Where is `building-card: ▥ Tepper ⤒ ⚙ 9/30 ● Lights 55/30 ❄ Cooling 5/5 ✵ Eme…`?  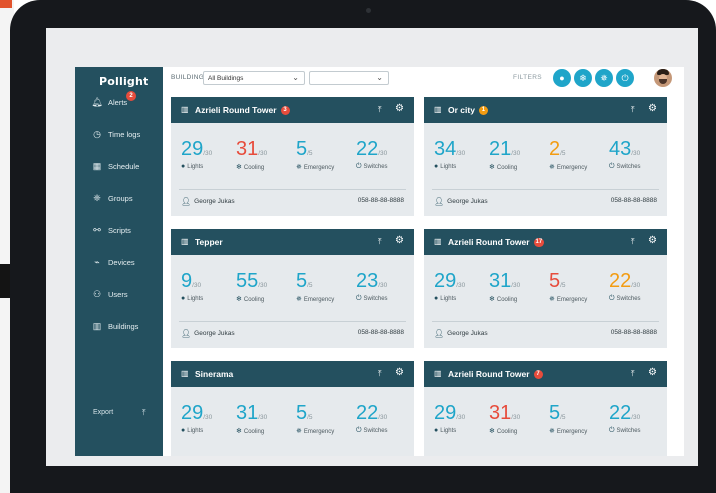 building-card: ▥ Tepper ⤒ ⚙ 9/30 ● Lights 55/30 ❄ Cooling 5/5 ✵ Eme… is located at coordinates (292, 288).